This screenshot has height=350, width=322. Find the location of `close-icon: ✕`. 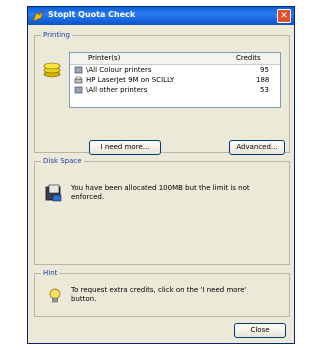

close-icon: ✕ is located at coordinates (284, 16).